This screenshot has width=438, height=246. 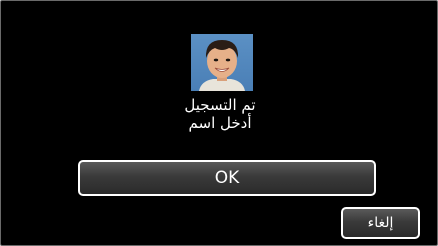 I want to click on enter-name-message: أدخل اسم, so click(x=220, y=123).